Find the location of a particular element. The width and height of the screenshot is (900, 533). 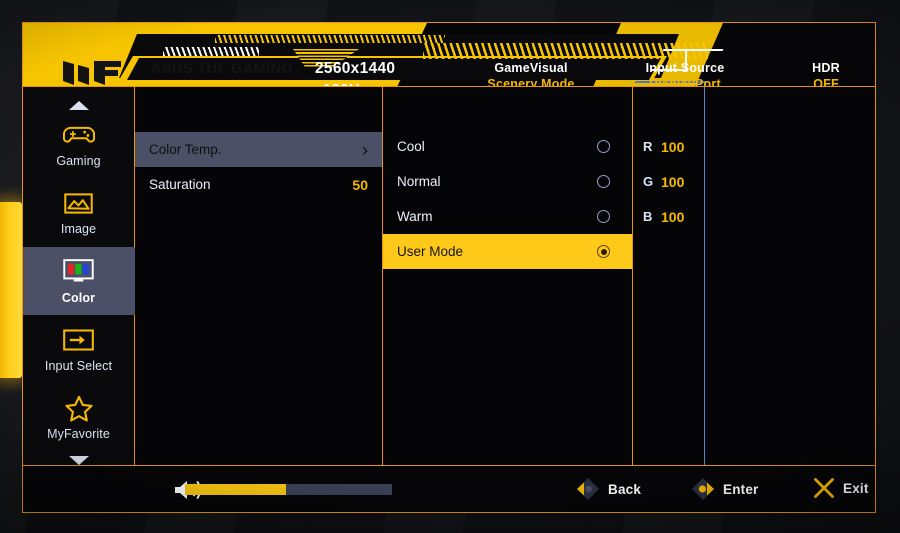

option-row-warm: Warm is located at coordinates (507, 216).